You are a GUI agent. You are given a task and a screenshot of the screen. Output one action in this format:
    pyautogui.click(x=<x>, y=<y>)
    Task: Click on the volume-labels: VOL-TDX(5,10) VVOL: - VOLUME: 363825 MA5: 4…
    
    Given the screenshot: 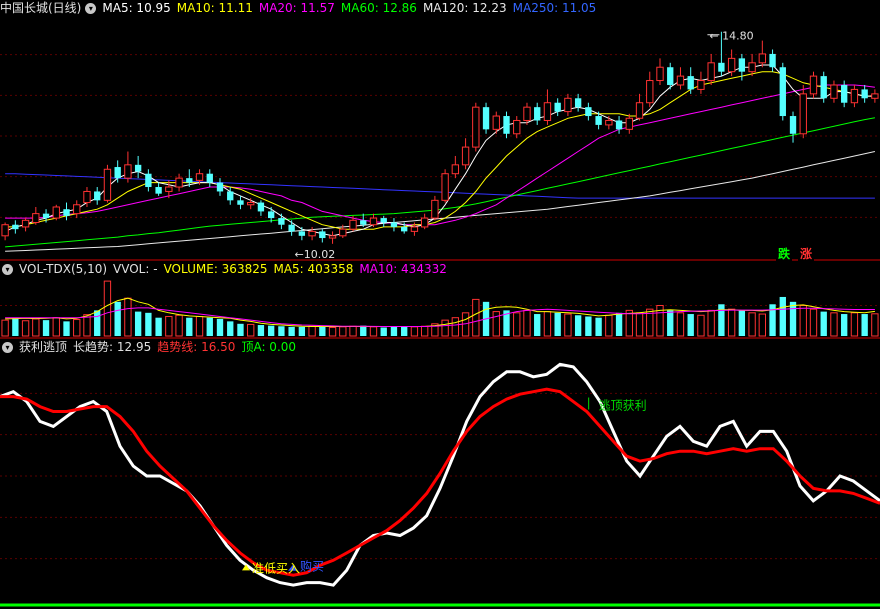 What is the action you would take?
    pyautogui.click(x=236, y=269)
    